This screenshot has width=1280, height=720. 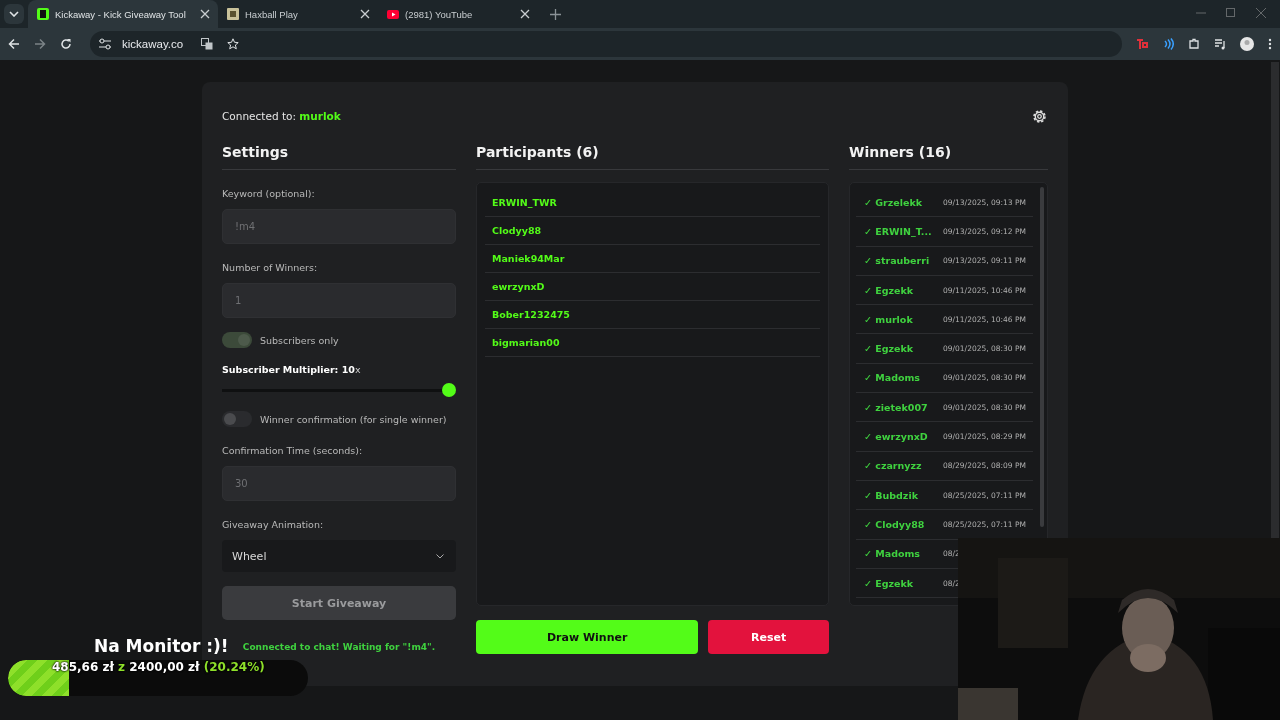 What do you see at coordinates (339, 157) in the screenshot?
I see `section-heading: Settings` at bounding box center [339, 157].